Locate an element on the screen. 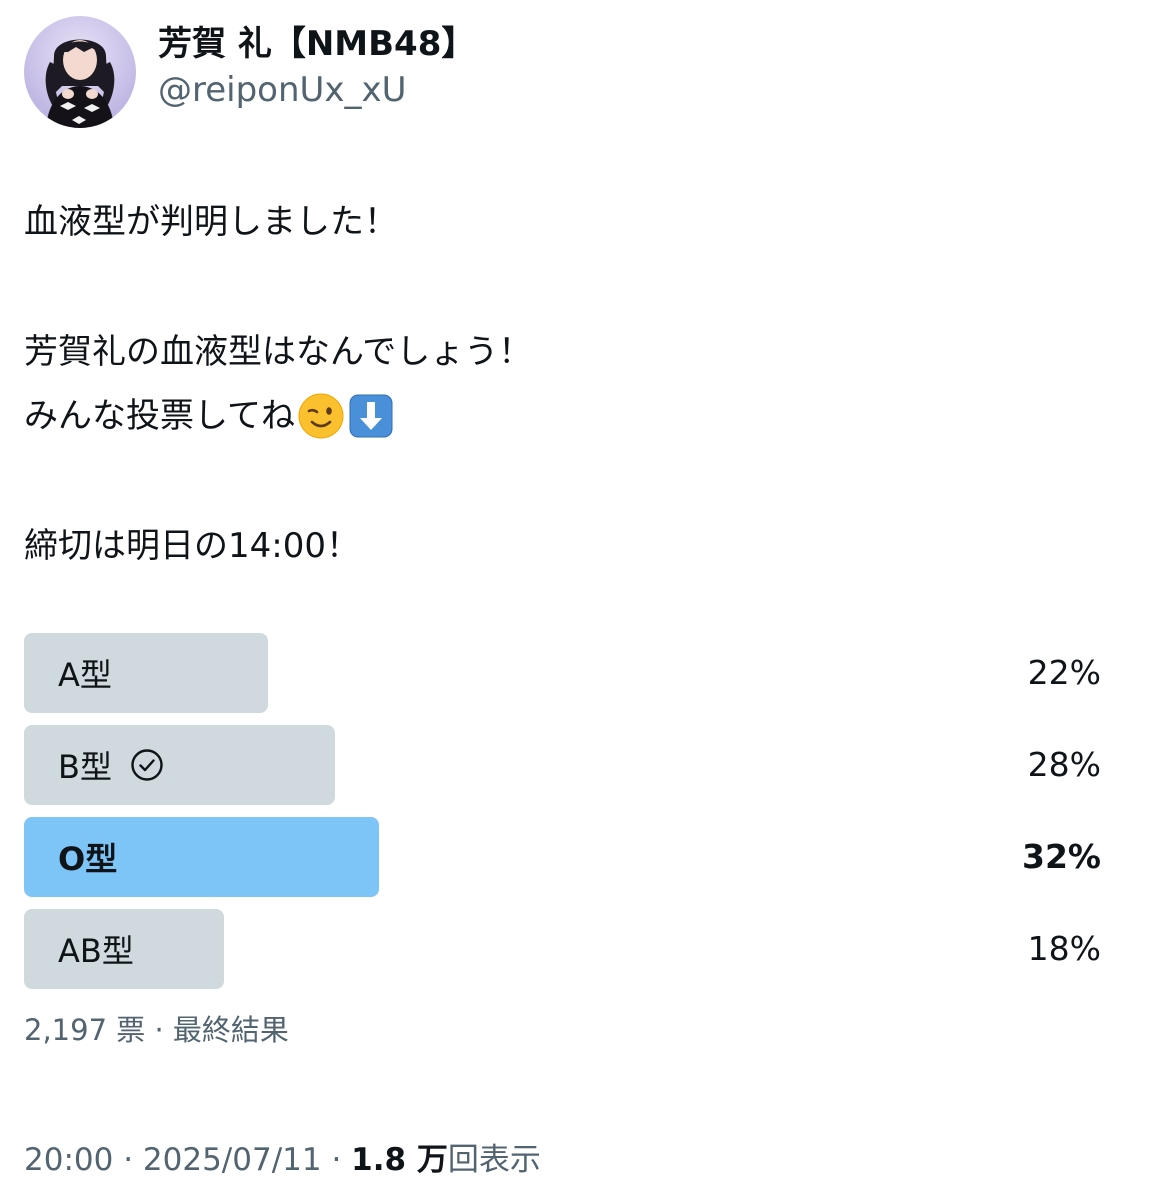 This screenshot has height=1200, width=1159. tweet-timestamp: 20:00 · 2025/07/11 · 1.8 万回表示 is located at coordinates (282, 1160).